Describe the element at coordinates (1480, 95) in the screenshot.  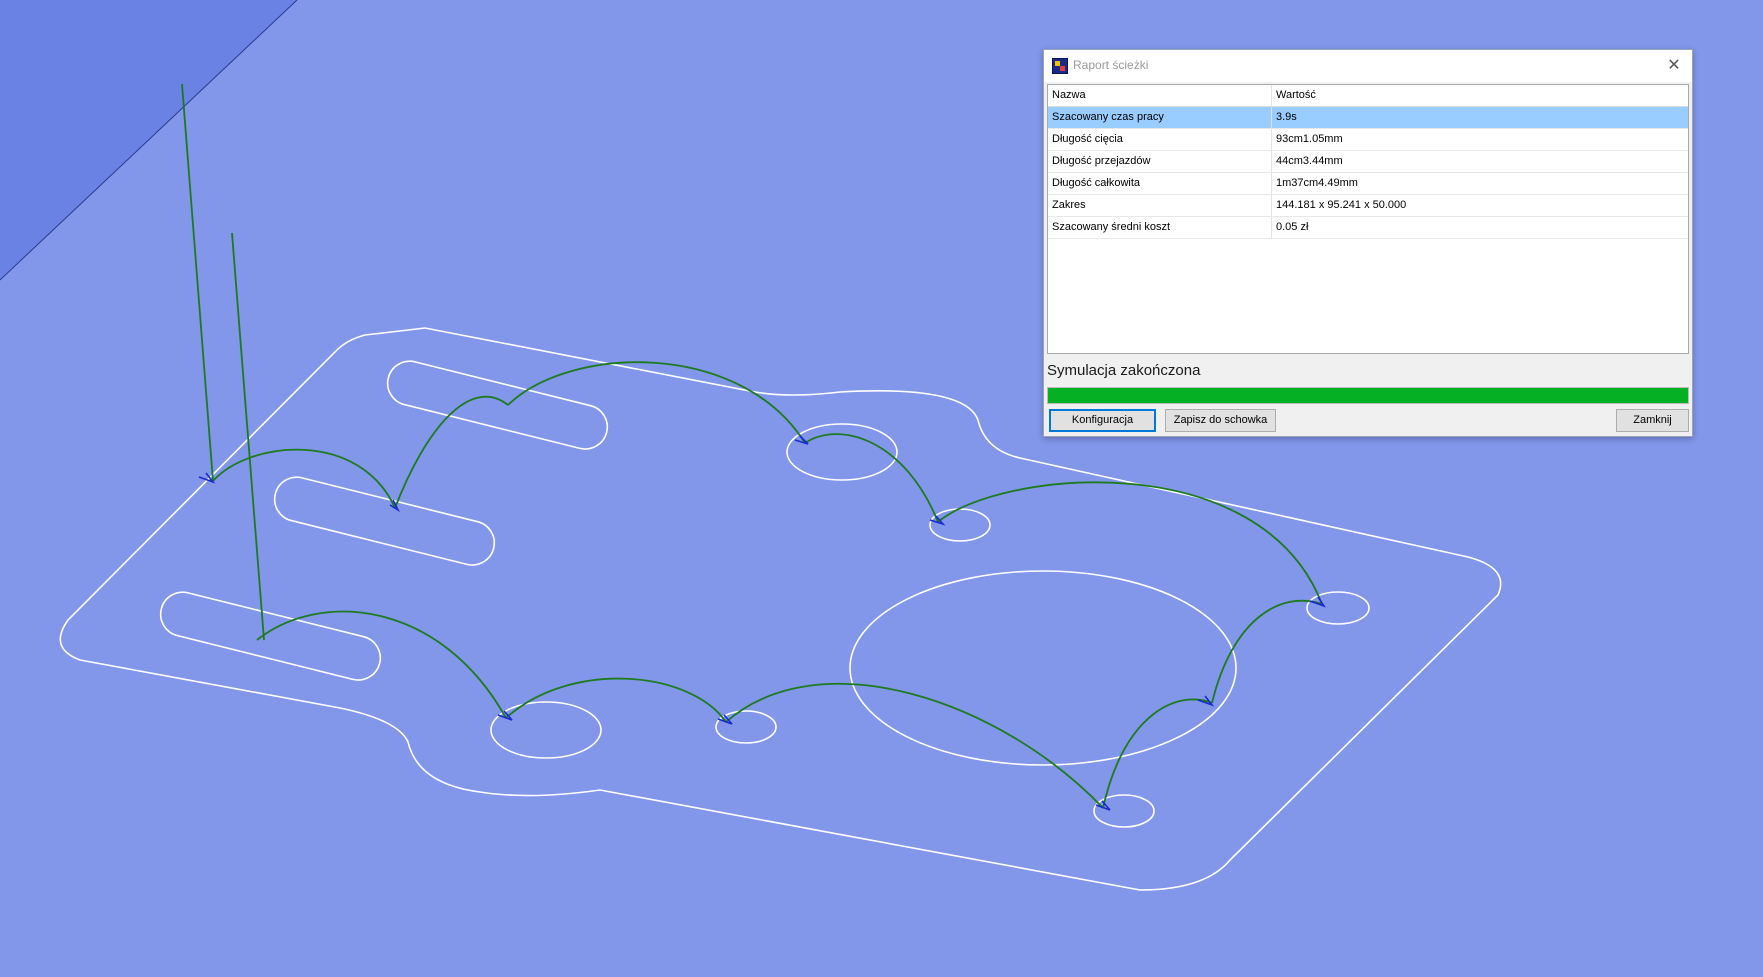
I see `column-header-value: Wartość` at that location.